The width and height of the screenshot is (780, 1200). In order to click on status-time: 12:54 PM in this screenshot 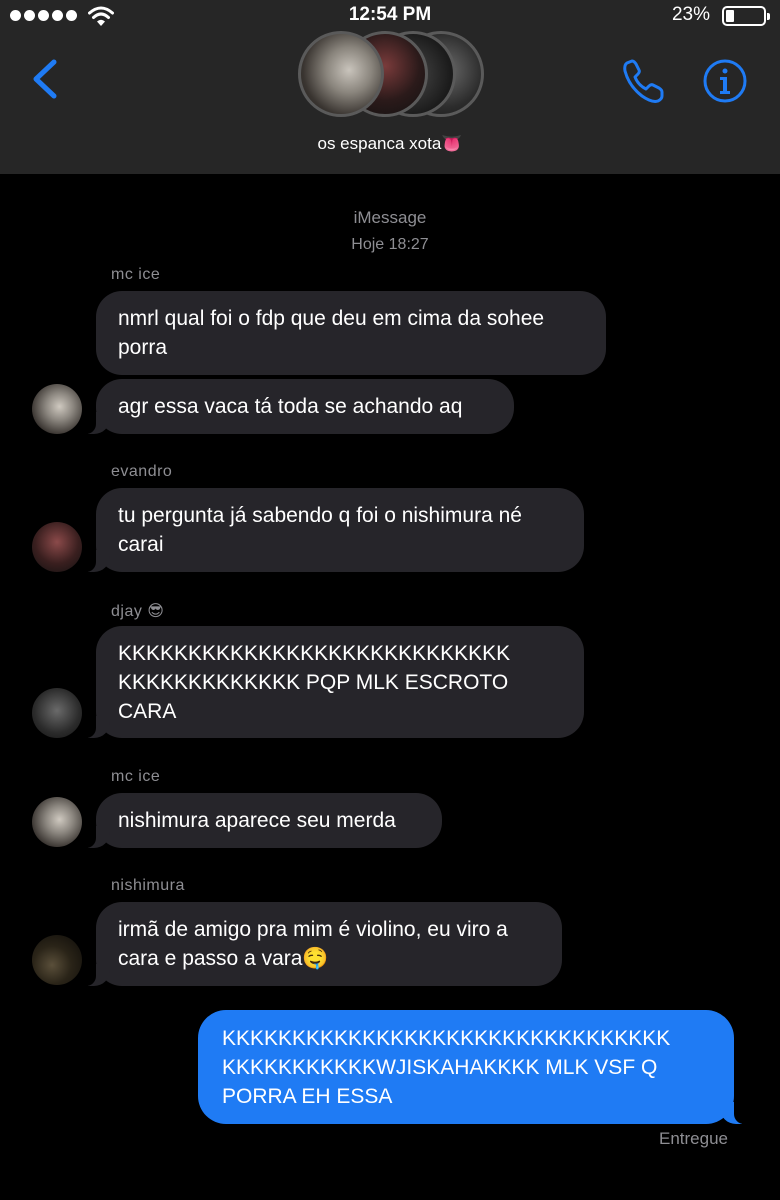, I will do `click(390, 14)`.